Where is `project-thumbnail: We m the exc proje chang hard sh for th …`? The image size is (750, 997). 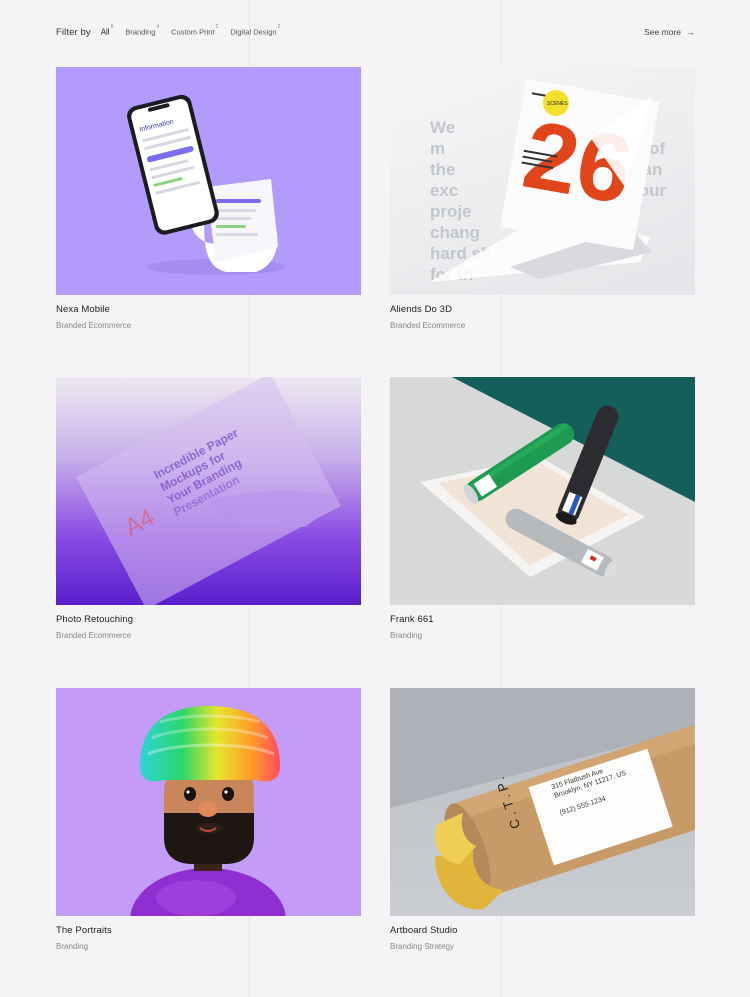
project-thumbnail: We m the exc proje chang hard sh for th … is located at coordinates (542, 181).